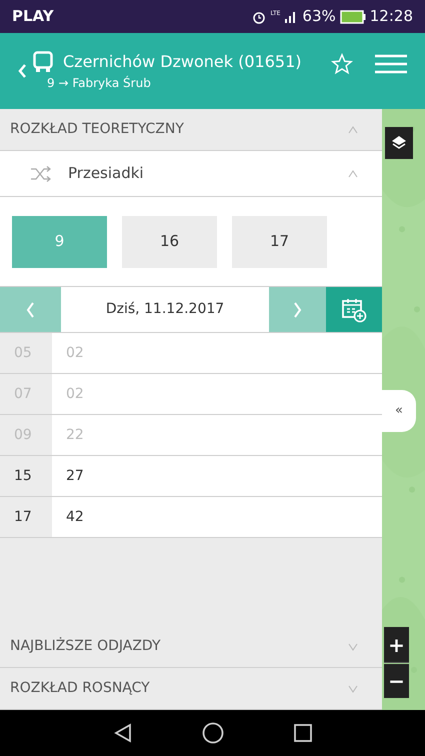 The height and width of the screenshot is (756, 425). What do you see at coordinates (85, 646) in the screenshot?
I see `section-title: NAJBLIŻSZE ODJAZDY` at bounding box center [85, 646].